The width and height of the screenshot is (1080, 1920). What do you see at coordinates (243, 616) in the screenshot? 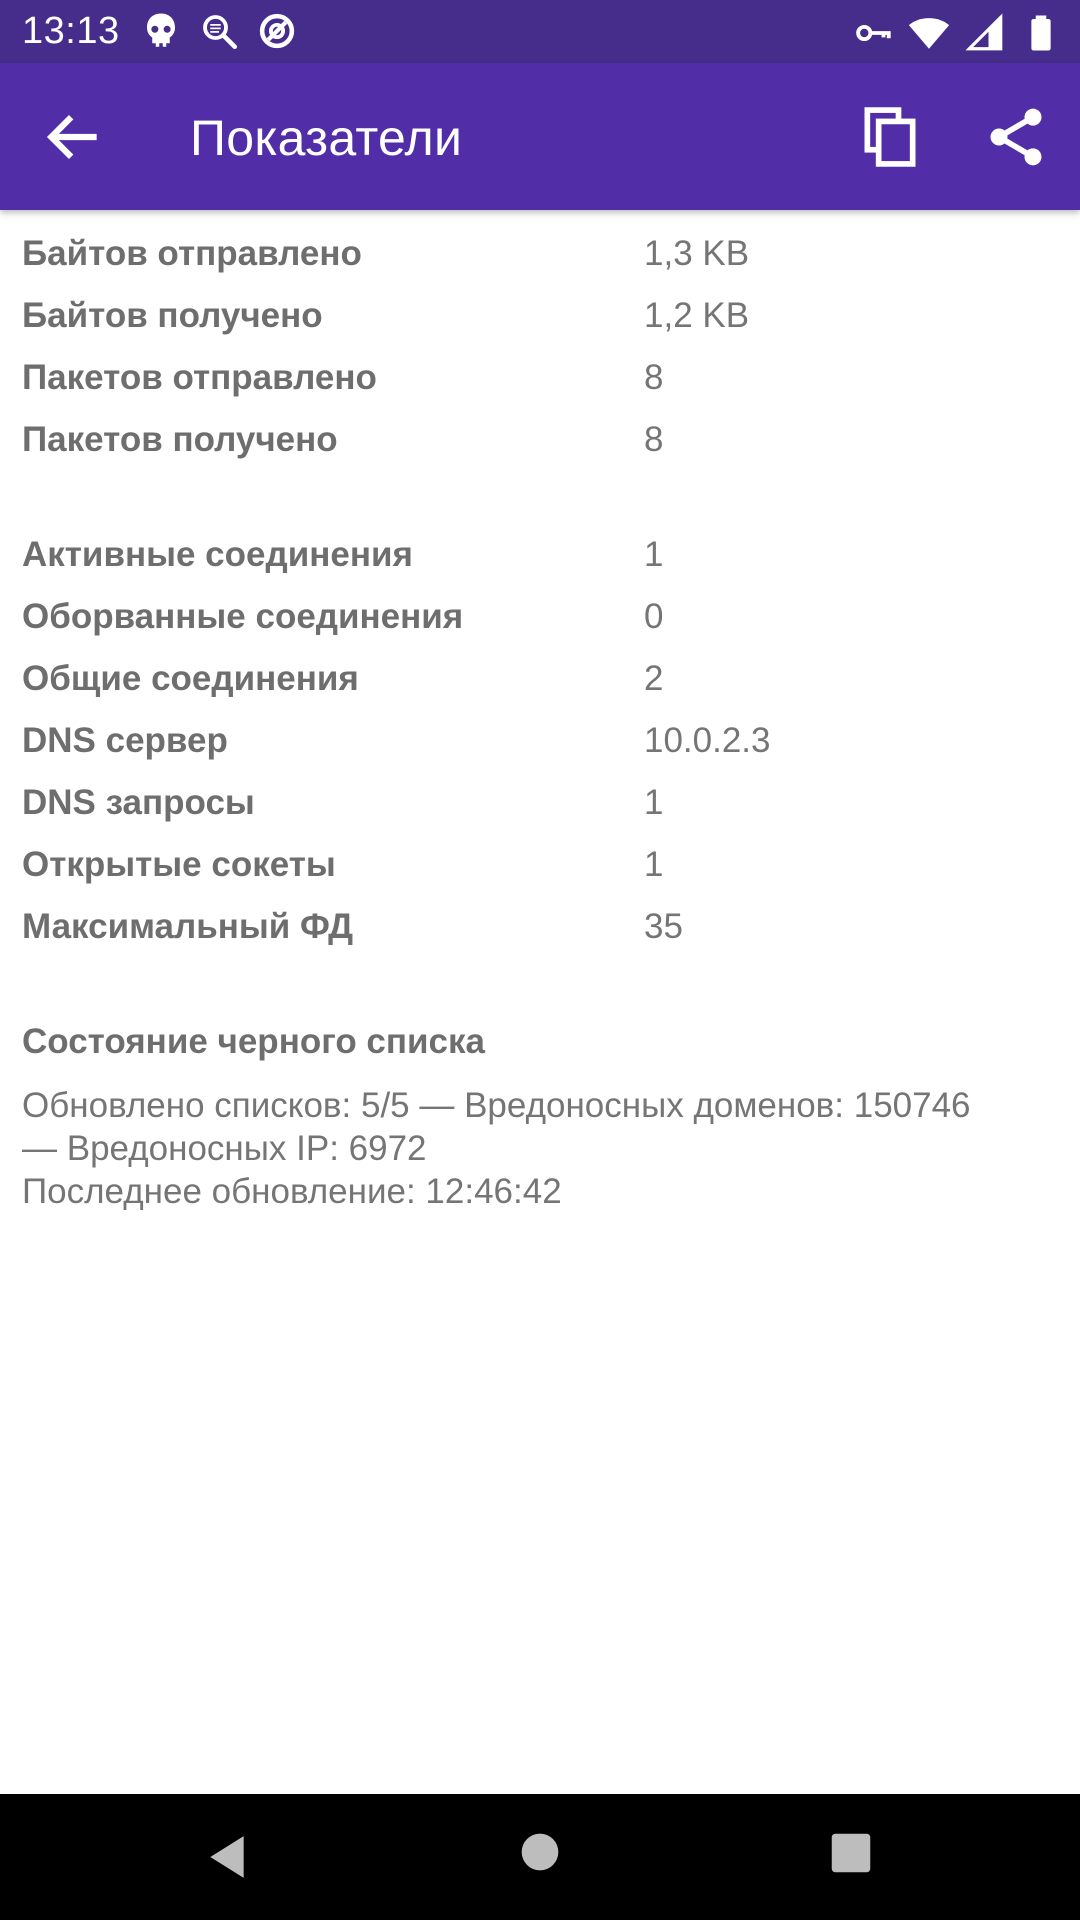
I see `stat-label: Оборванные соединения` at bounding box center [243, 616].